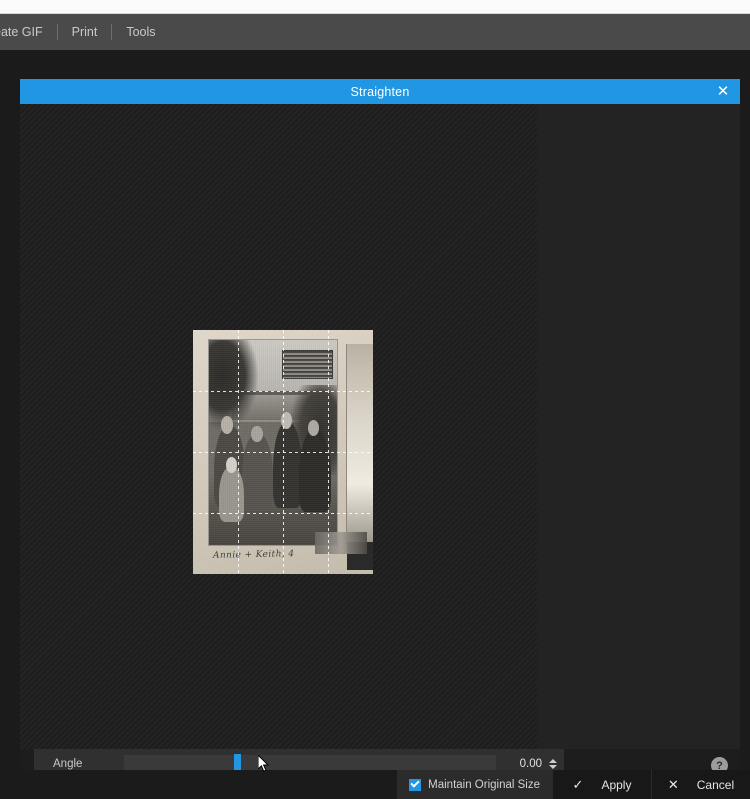  Describe the element at coordinates (233, 385) in the screenshot. I see `photo-tree-left` at that location.